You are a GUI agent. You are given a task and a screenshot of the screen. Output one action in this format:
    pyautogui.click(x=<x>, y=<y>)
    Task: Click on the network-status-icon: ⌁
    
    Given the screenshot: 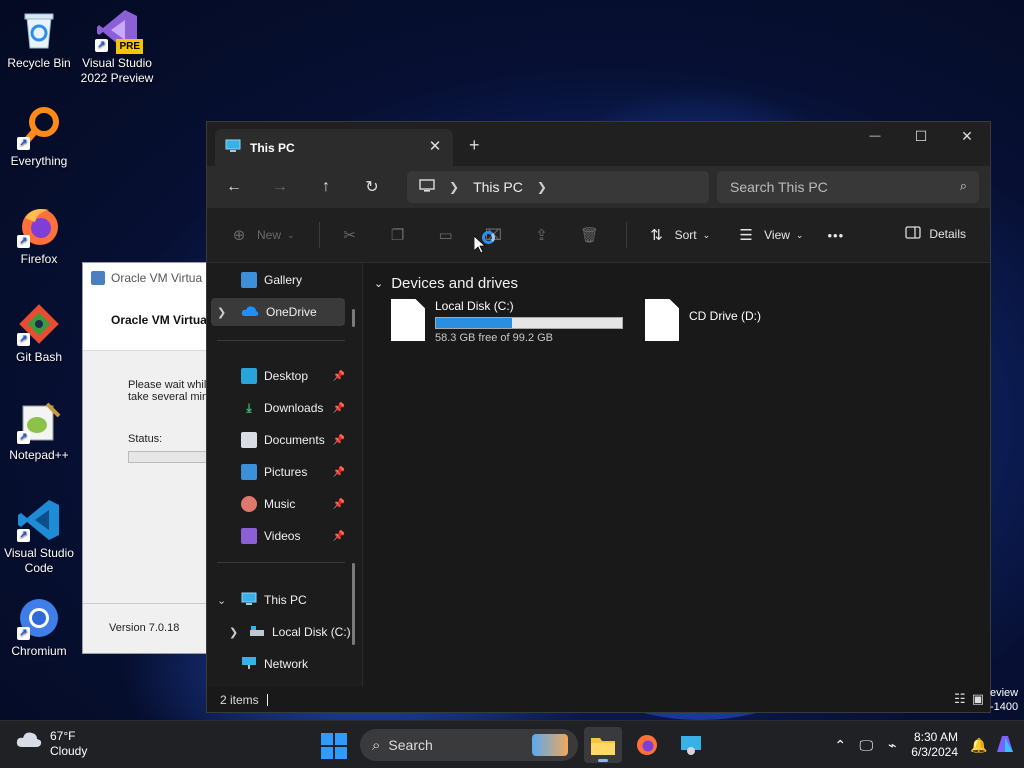 What is the action you would take?
    pyautogui.click(x=892, y=745)
    